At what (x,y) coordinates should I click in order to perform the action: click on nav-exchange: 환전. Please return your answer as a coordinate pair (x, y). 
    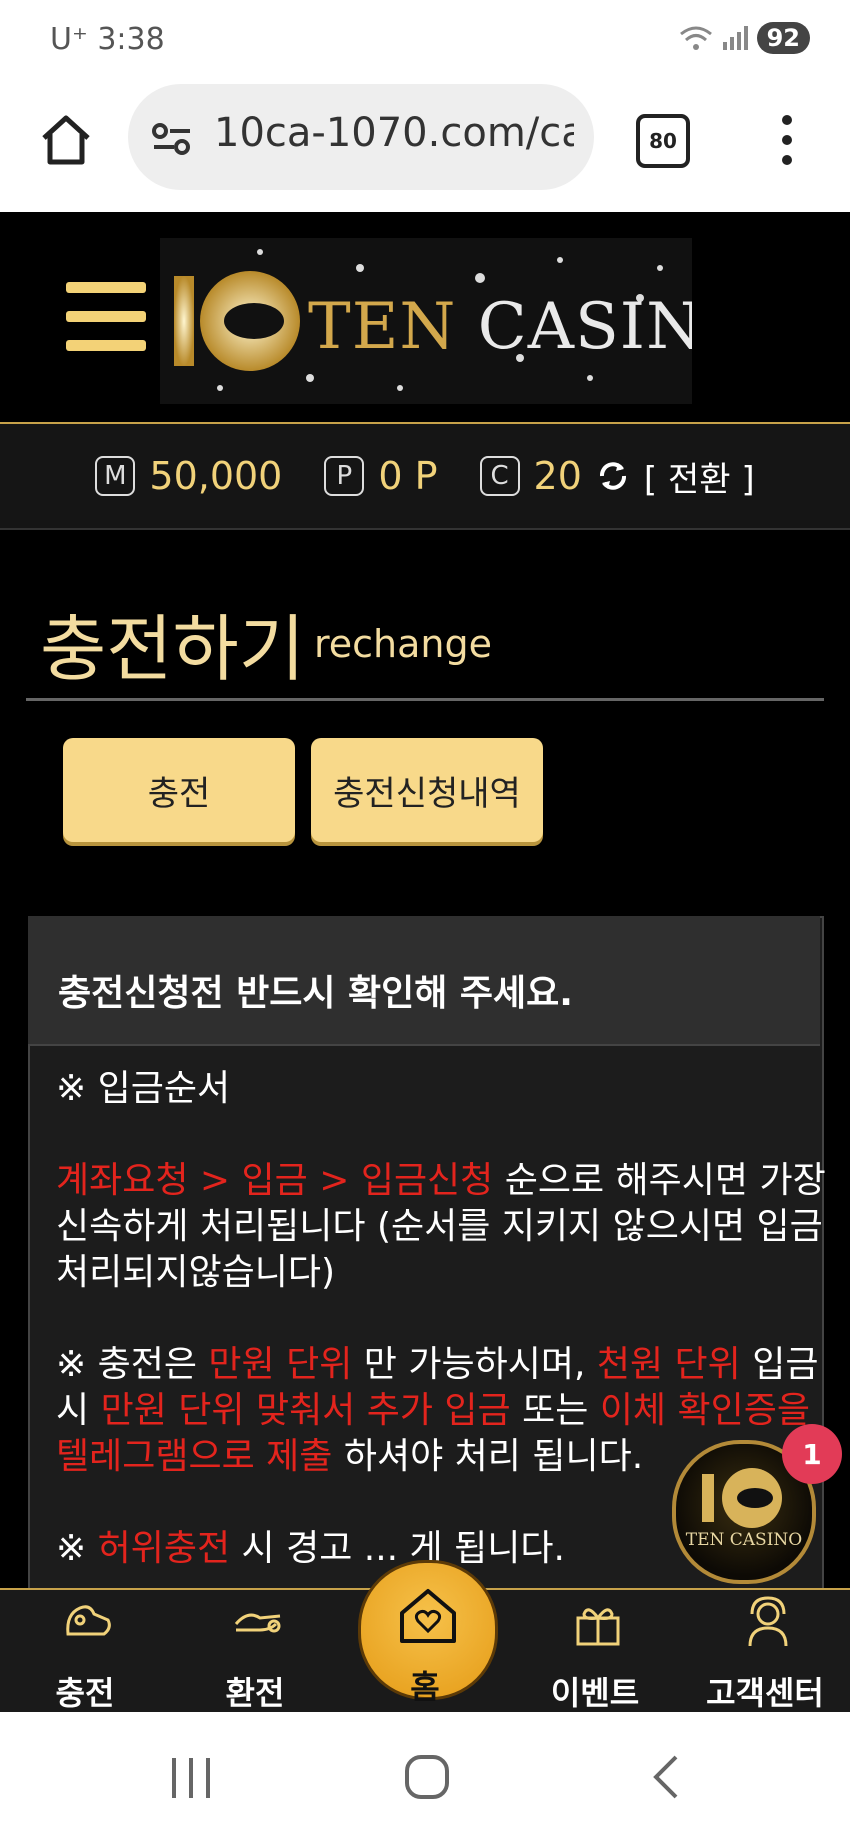
    Looking at the image, I should click on (255, 1650).